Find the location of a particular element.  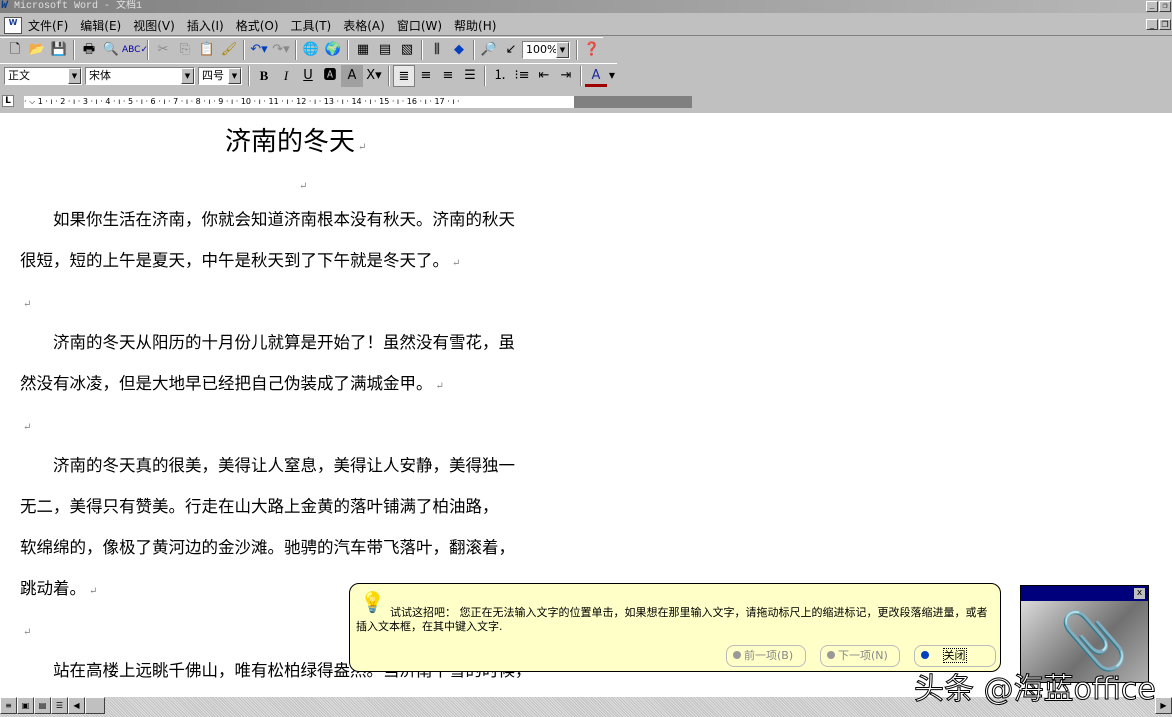

menu-window: 窗口(W) is located at coordinates (419, 25).